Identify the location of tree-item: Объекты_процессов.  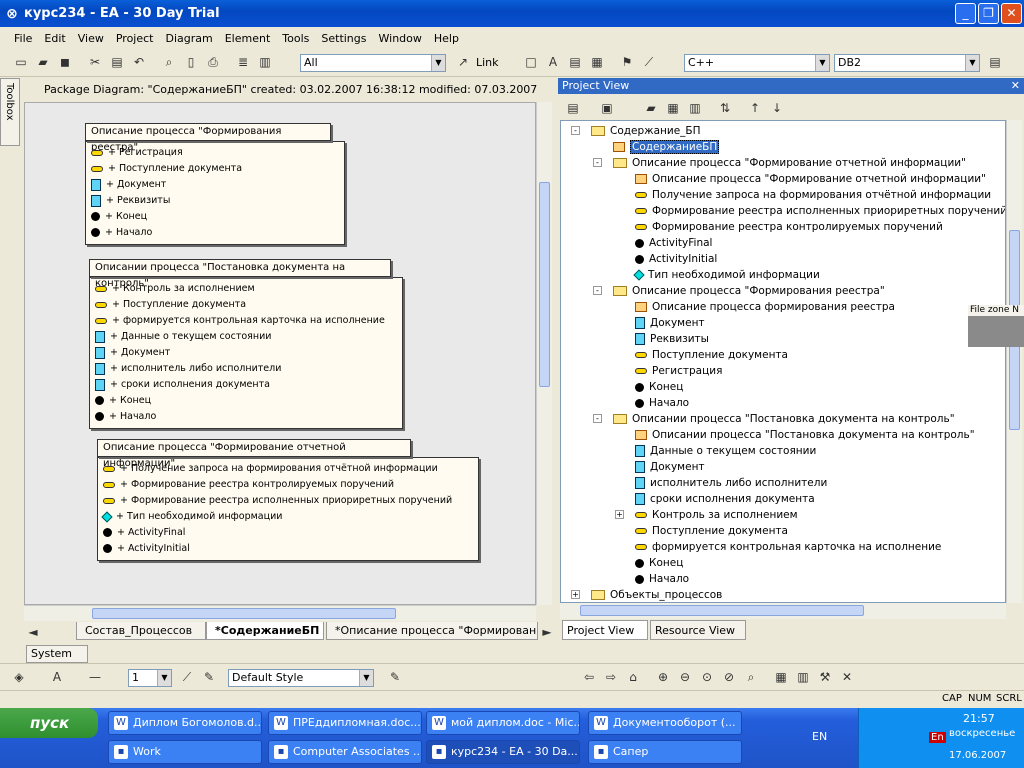
(656, 594).